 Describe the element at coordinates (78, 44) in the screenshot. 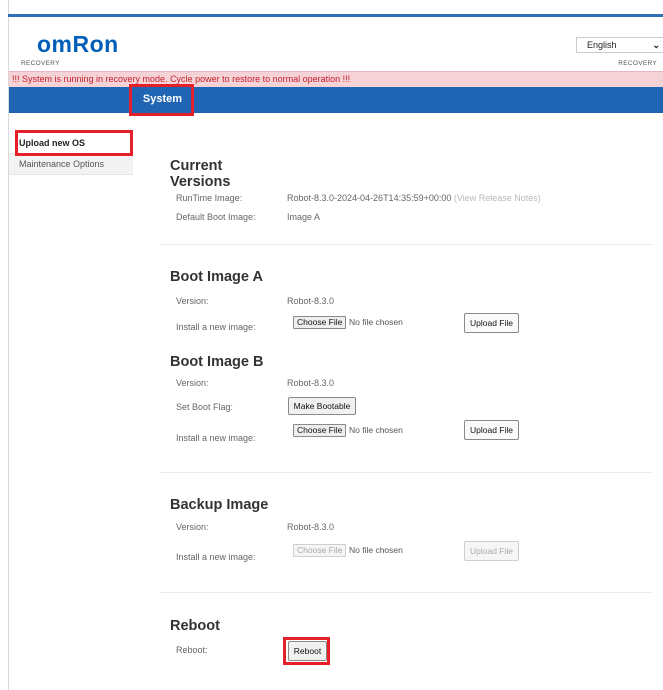

I see `omron-logo: omRon` at that location.